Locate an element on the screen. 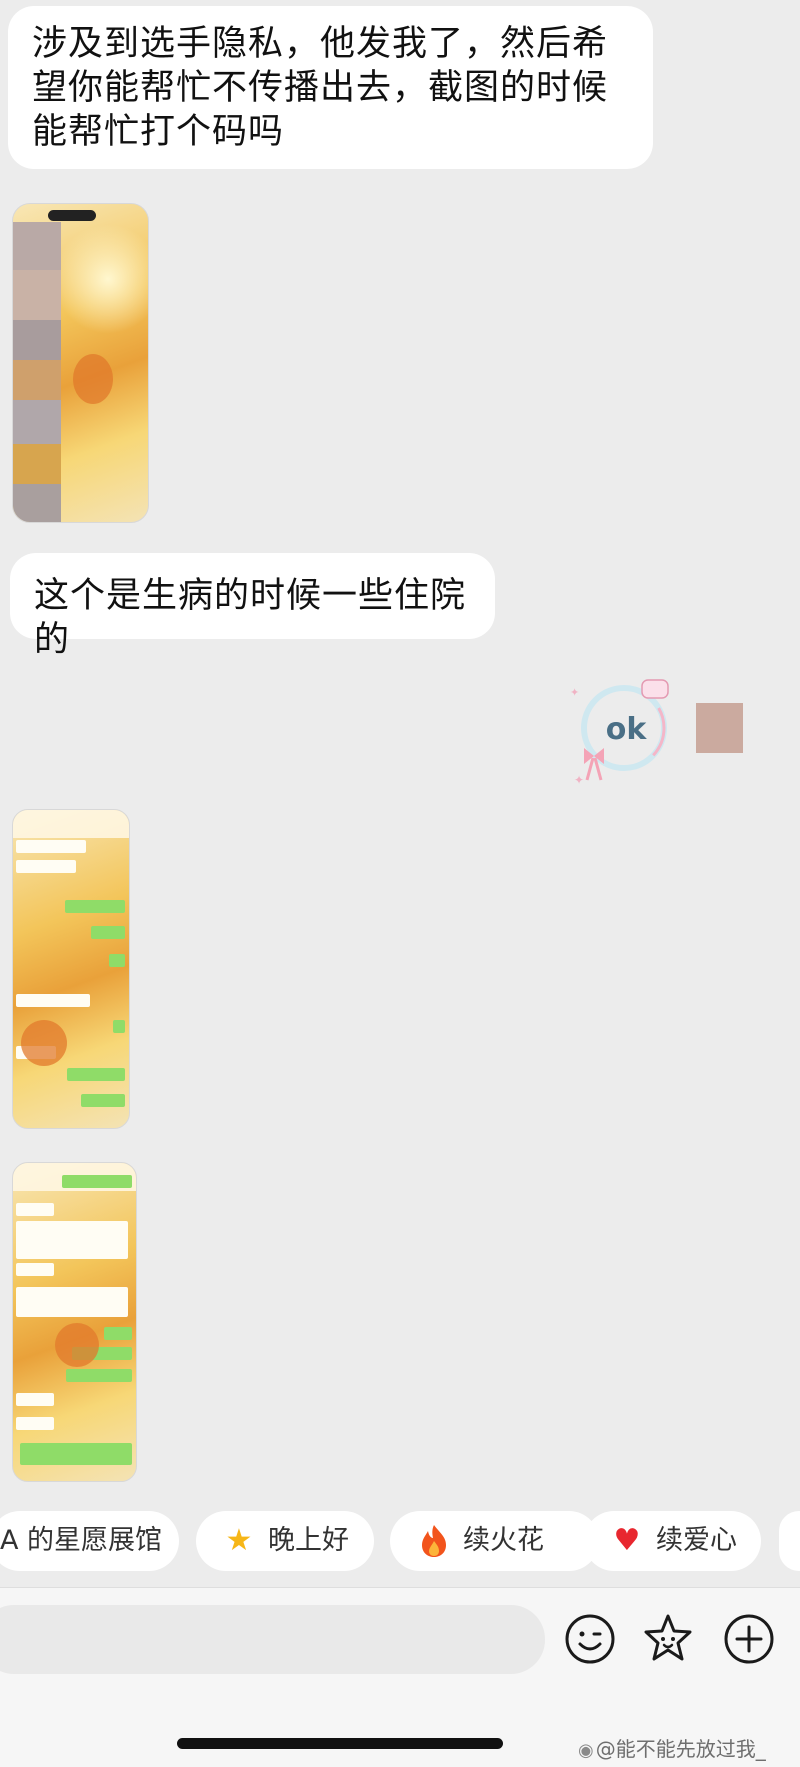 This screenshot has height=1767, width=800. quick-reply-chip: A 的星愿展馆 is located at coordinates (89, 1541).